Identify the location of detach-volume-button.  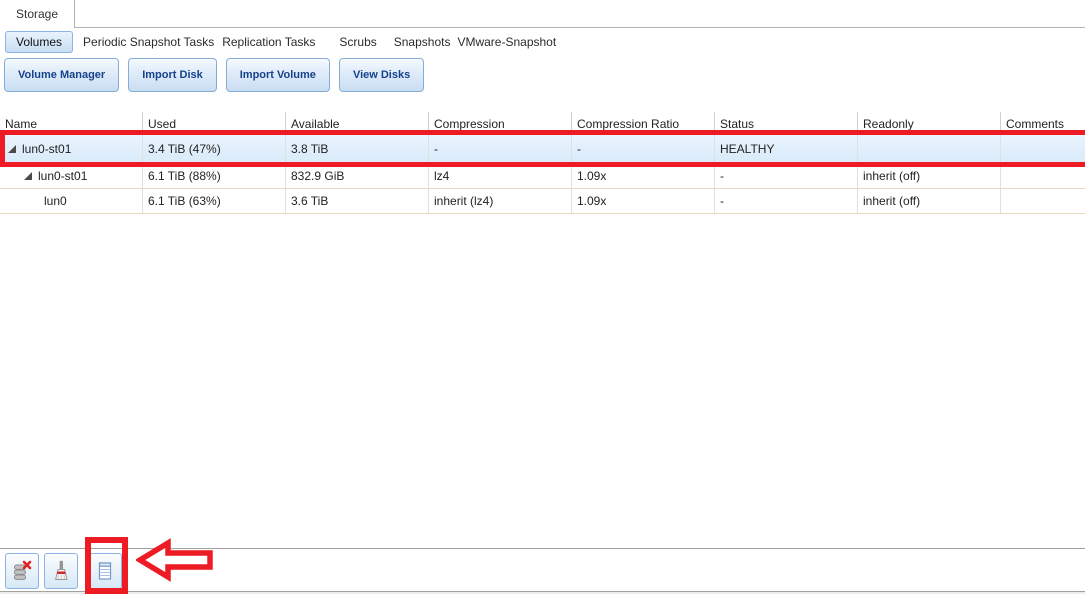
(22, 571).